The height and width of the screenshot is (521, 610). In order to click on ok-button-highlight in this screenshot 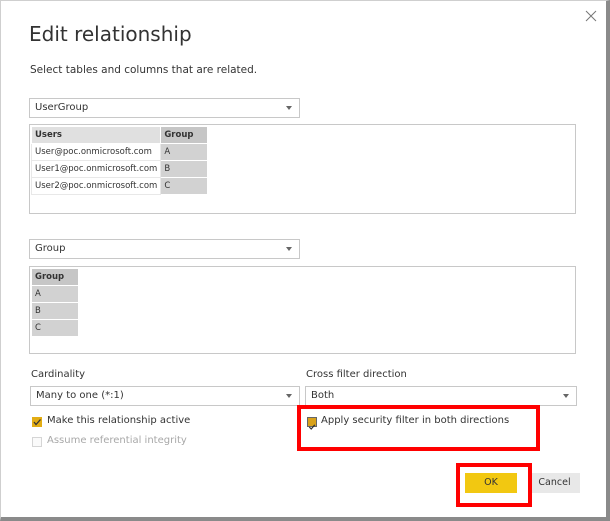, I will do `click(494, 485)`.